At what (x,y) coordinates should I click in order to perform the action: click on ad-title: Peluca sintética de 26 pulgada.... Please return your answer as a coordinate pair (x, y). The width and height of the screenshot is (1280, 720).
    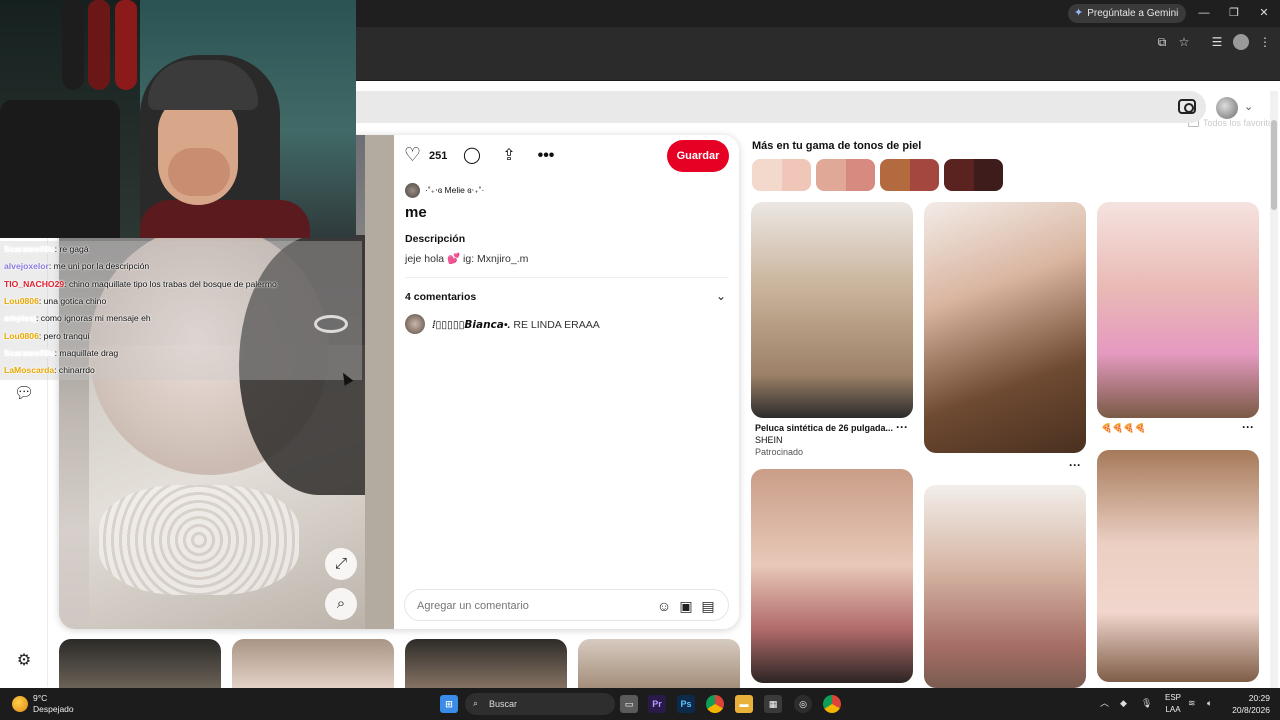
    Looking at the image, I should click on (824, 428).